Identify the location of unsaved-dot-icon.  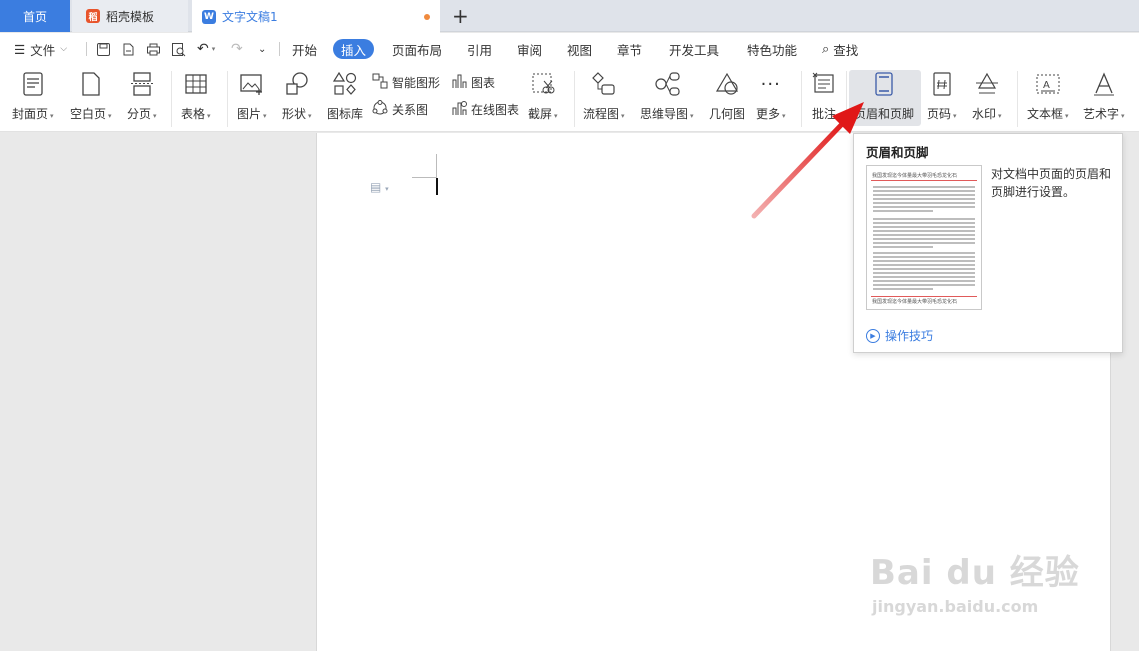
(427, 17).